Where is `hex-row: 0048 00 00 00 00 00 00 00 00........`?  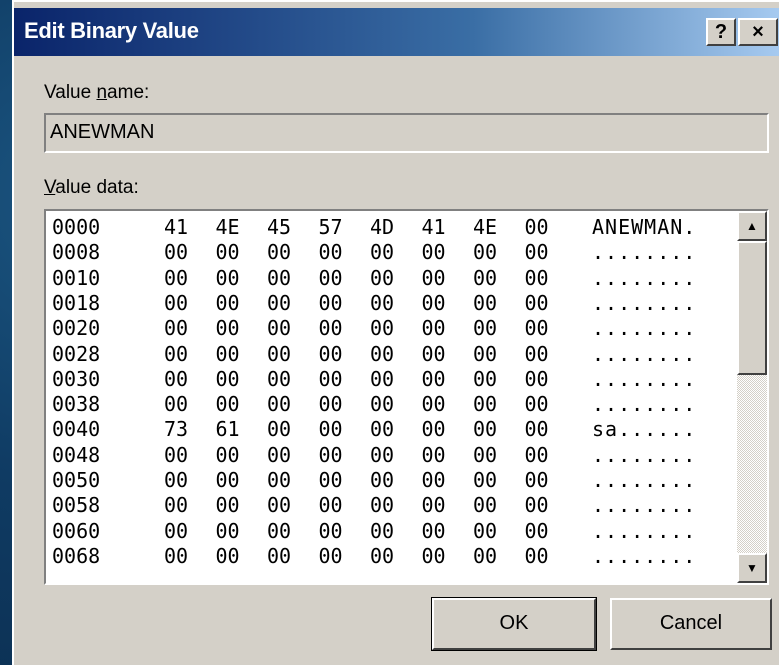 hex-row: 0048 00 00 00 00 00 00 00 00........ is located at coordinates (392, 455).